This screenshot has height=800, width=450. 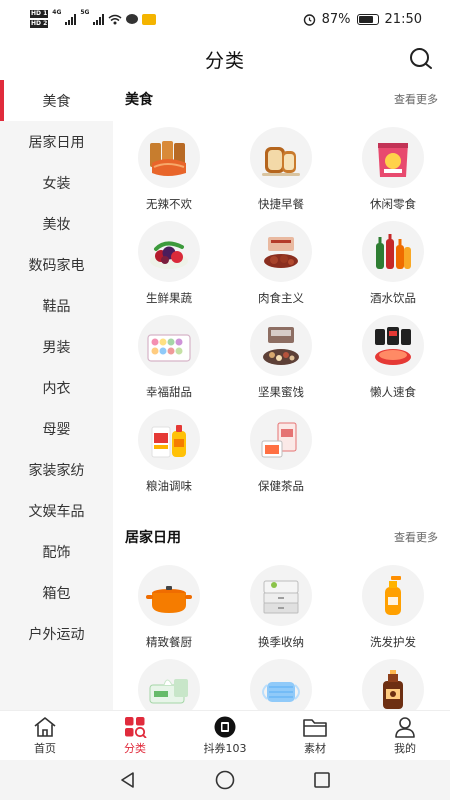 I want to click on tab-category-label: 分类, so click(x=135, y=748).